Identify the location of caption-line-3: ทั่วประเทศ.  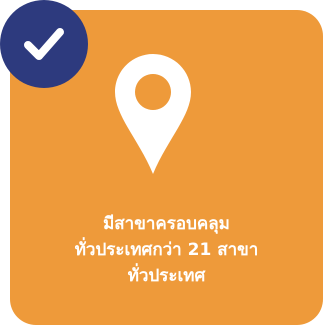
(166, 276).